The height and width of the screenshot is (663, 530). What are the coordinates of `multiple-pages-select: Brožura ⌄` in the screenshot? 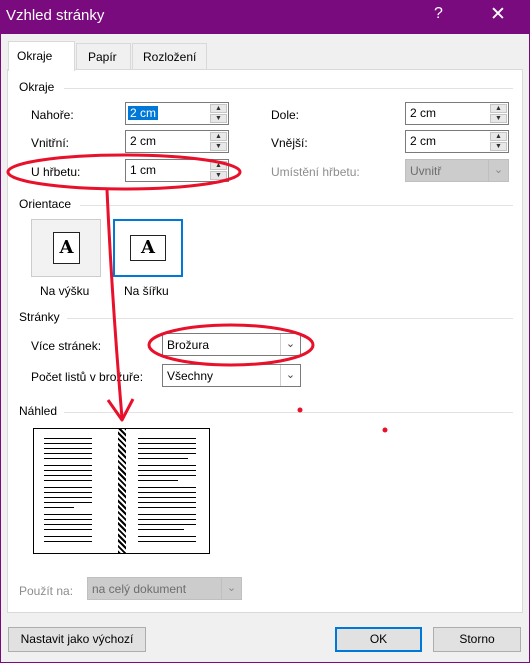 It's located at (231, 344).